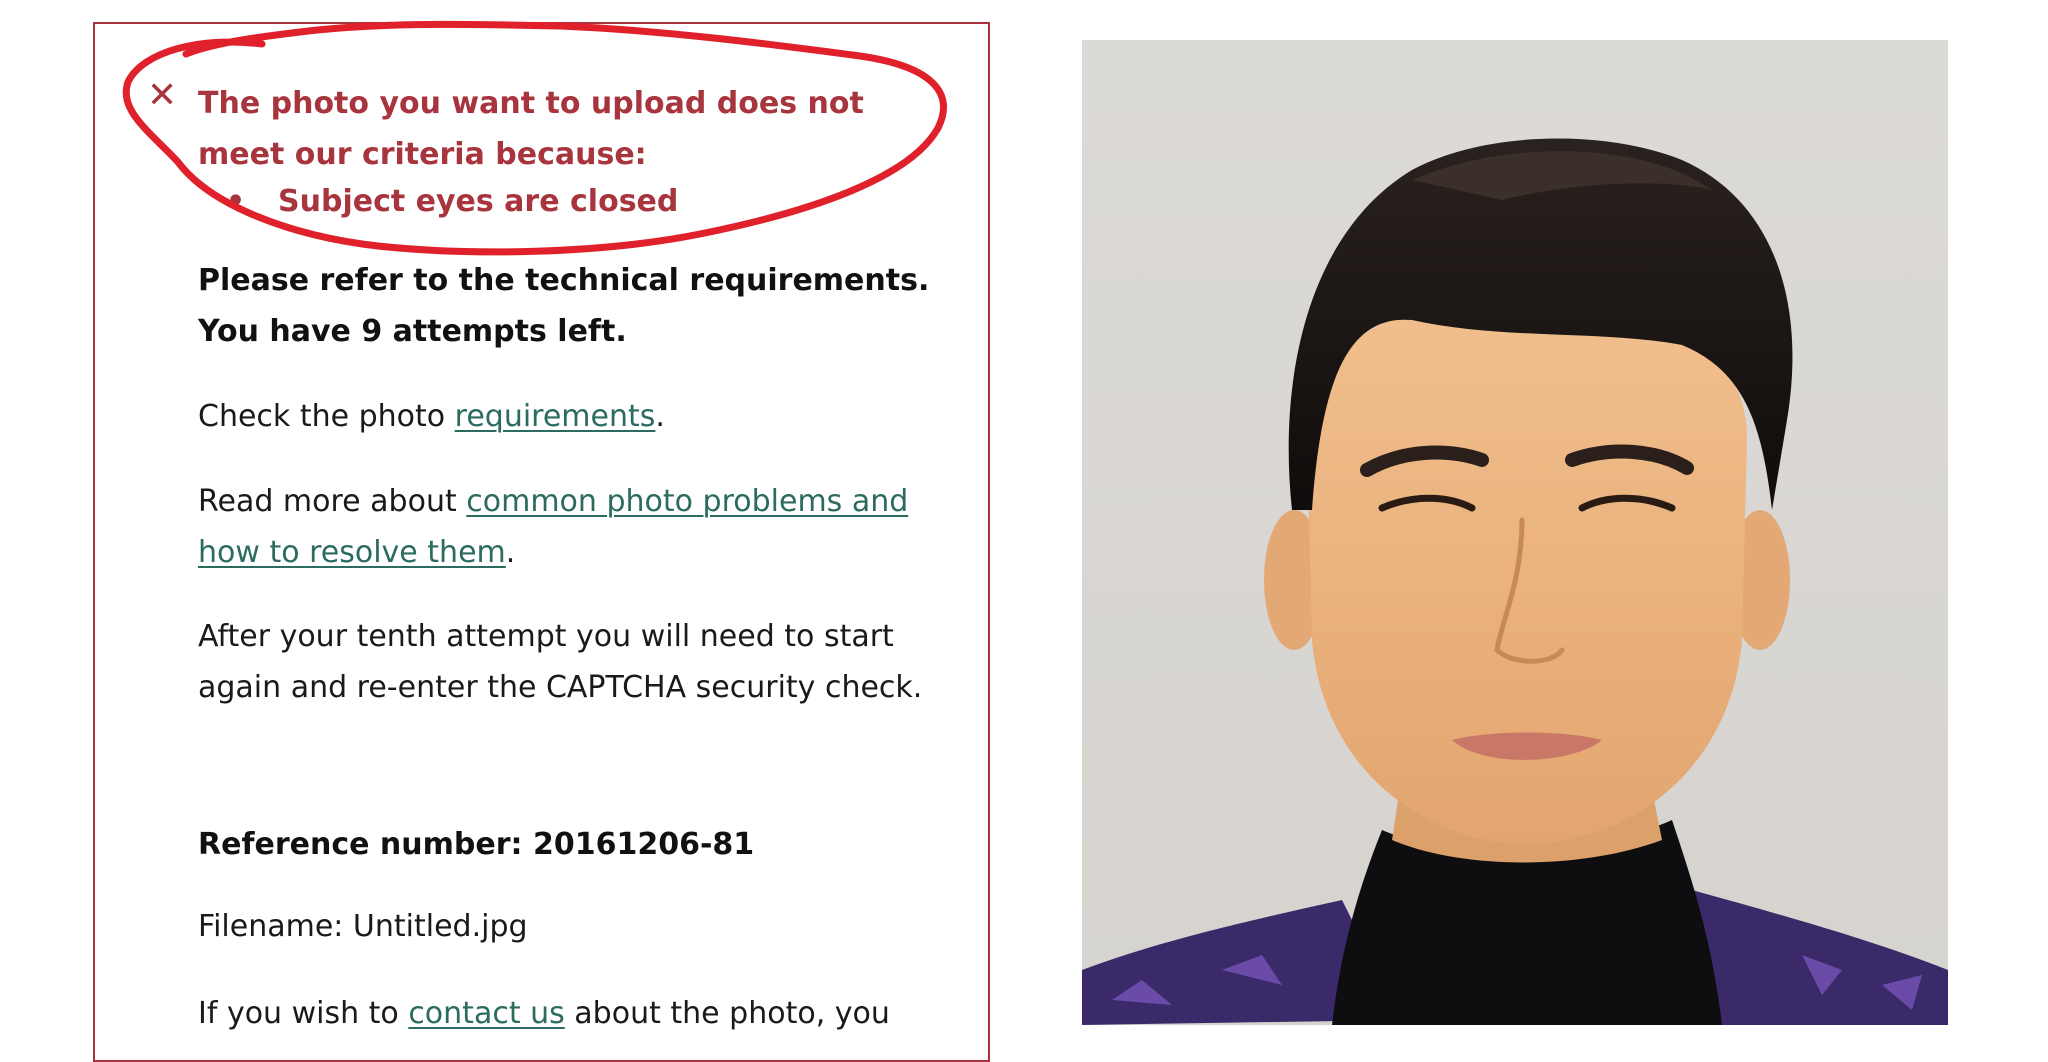 The image size is (2048, 1062). Describe the element at coordinates (363, 926) in the screenshot. I see `filename: Filename: Untitled.jpg` at that location.